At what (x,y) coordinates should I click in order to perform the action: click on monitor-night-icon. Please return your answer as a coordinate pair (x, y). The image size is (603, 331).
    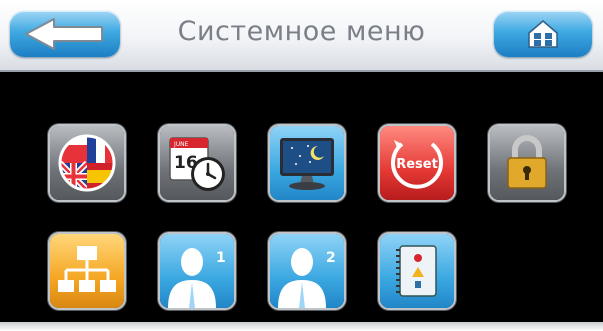
    Looking at the image, I should click on (307, 164).